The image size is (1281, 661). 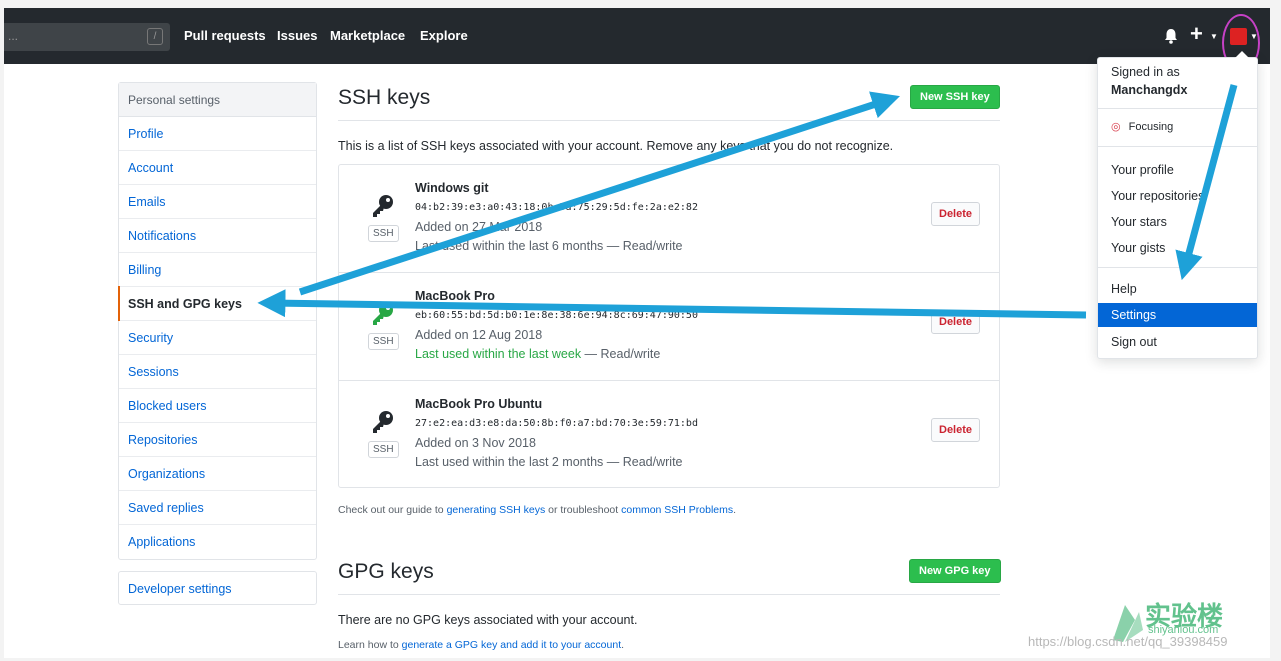 What do you see at coordinates (1116, 127) in the screenshot?
I see `target-icon: ◎` at bounding box center [1116, 127].